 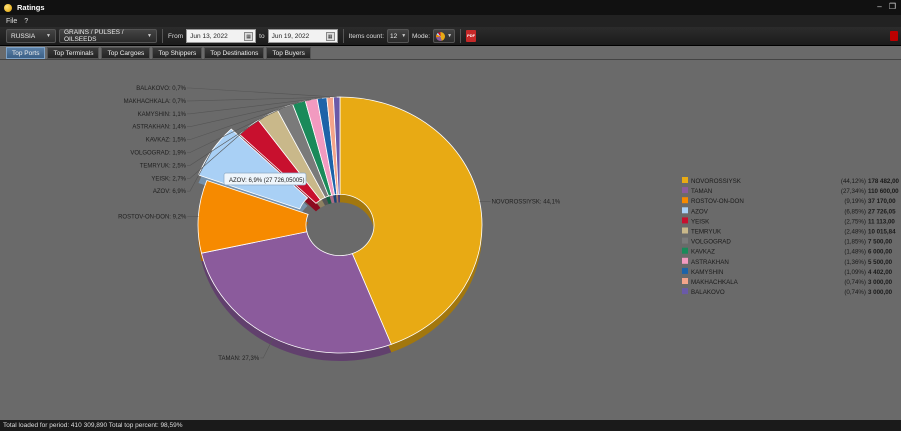 I want to click on legend-swatch-azov, so click(x=685, y=210).